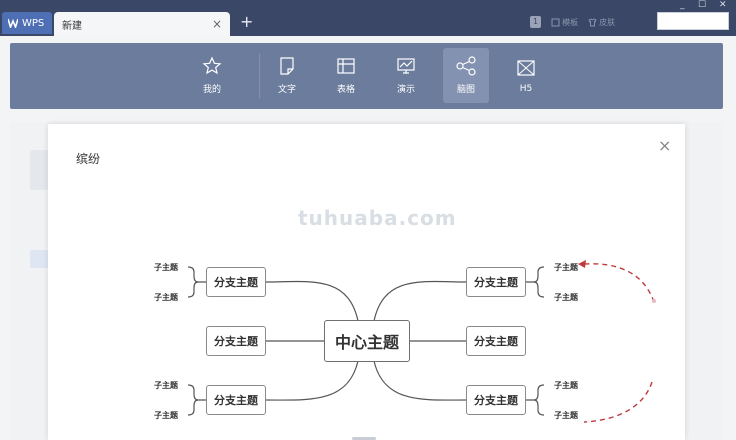 Image resolution: width=736 pixels, height=440 pixels. Describe the element at coordinates (496, 341) in the screenshot. I see `branch-node-mid-right: 分支主题` at that location.